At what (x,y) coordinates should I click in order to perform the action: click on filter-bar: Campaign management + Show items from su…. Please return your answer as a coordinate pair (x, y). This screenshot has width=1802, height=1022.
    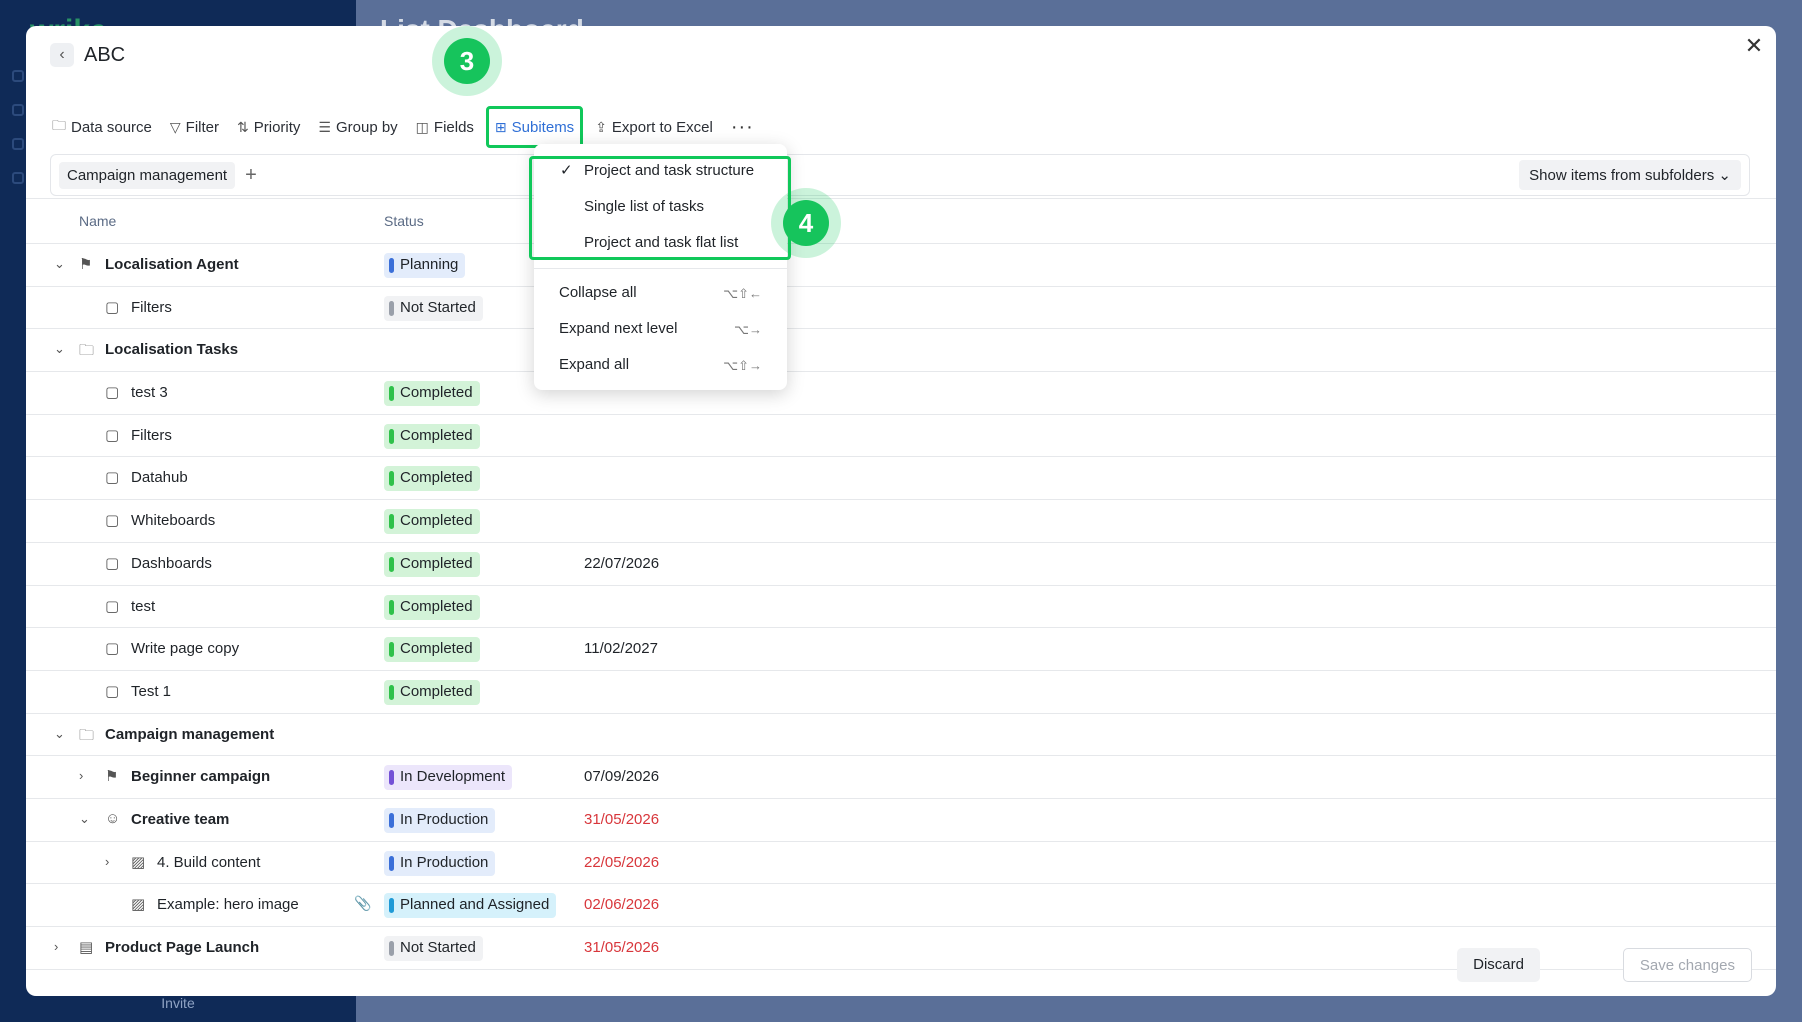
    Looking at the image, I should click on (900, 175).